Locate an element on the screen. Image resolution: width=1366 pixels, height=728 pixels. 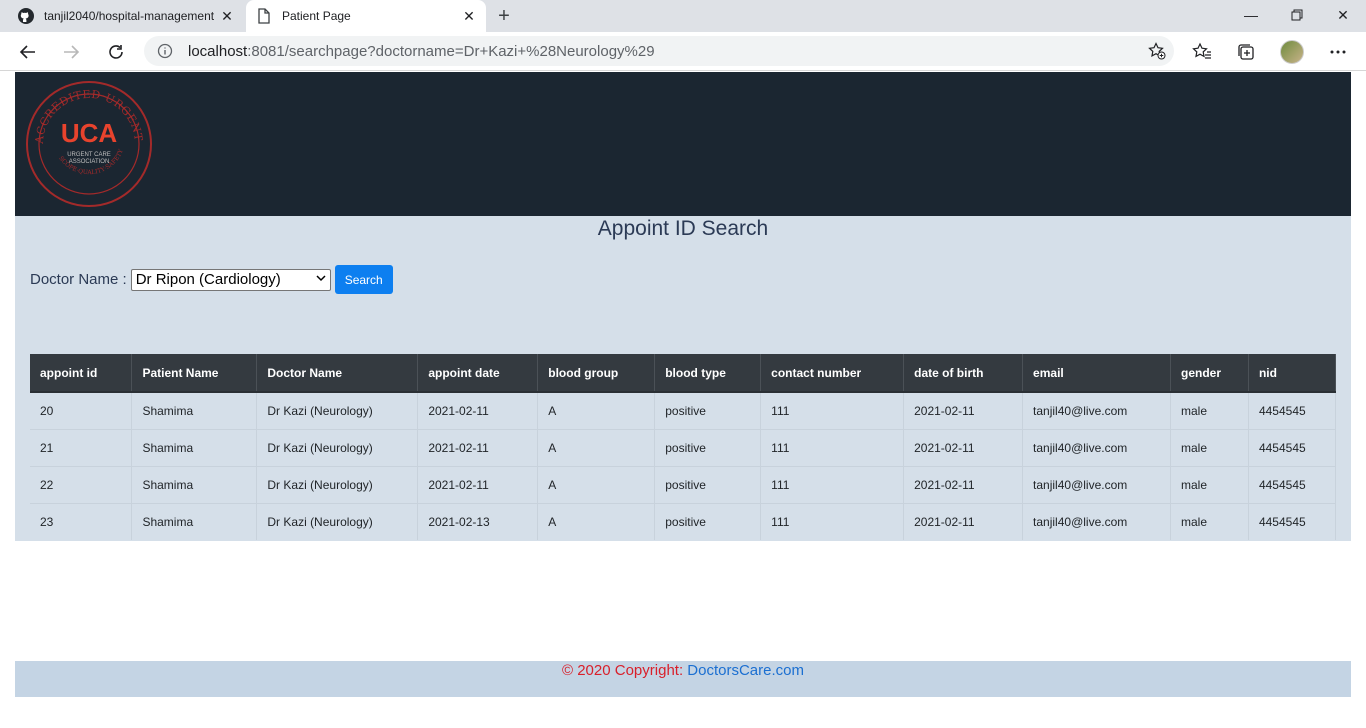
window-close-icon: ✕ is located at coordinates (1343, 15).